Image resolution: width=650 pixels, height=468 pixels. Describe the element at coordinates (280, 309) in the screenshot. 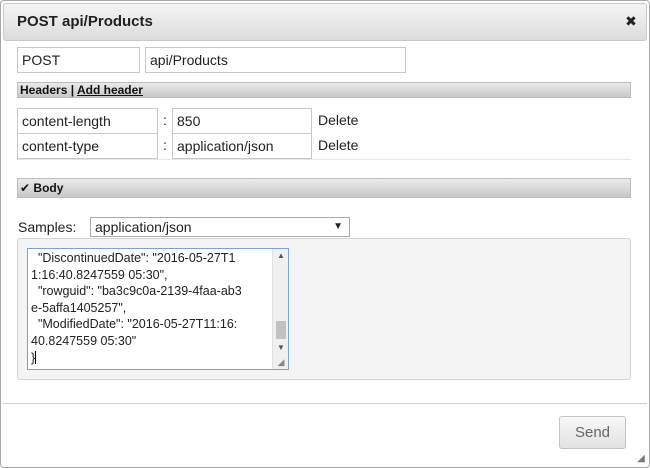

I see `textarea-scrollbar: ▲ ▼` at that location.